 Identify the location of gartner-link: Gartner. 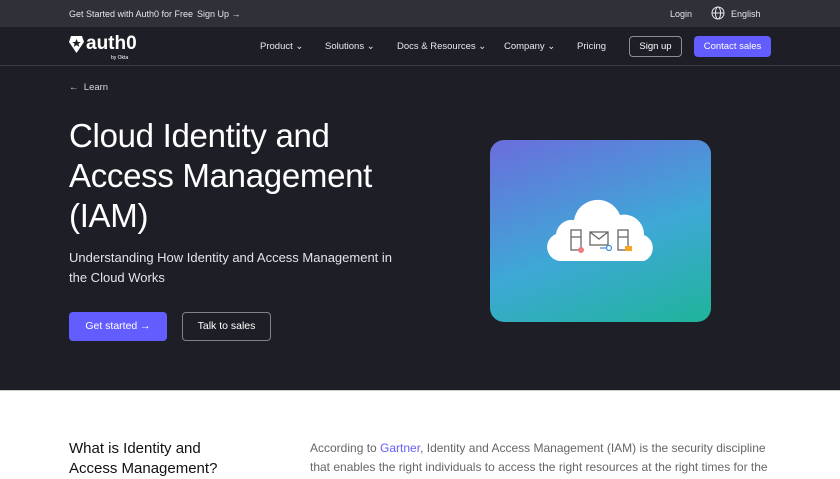
(400, 448).